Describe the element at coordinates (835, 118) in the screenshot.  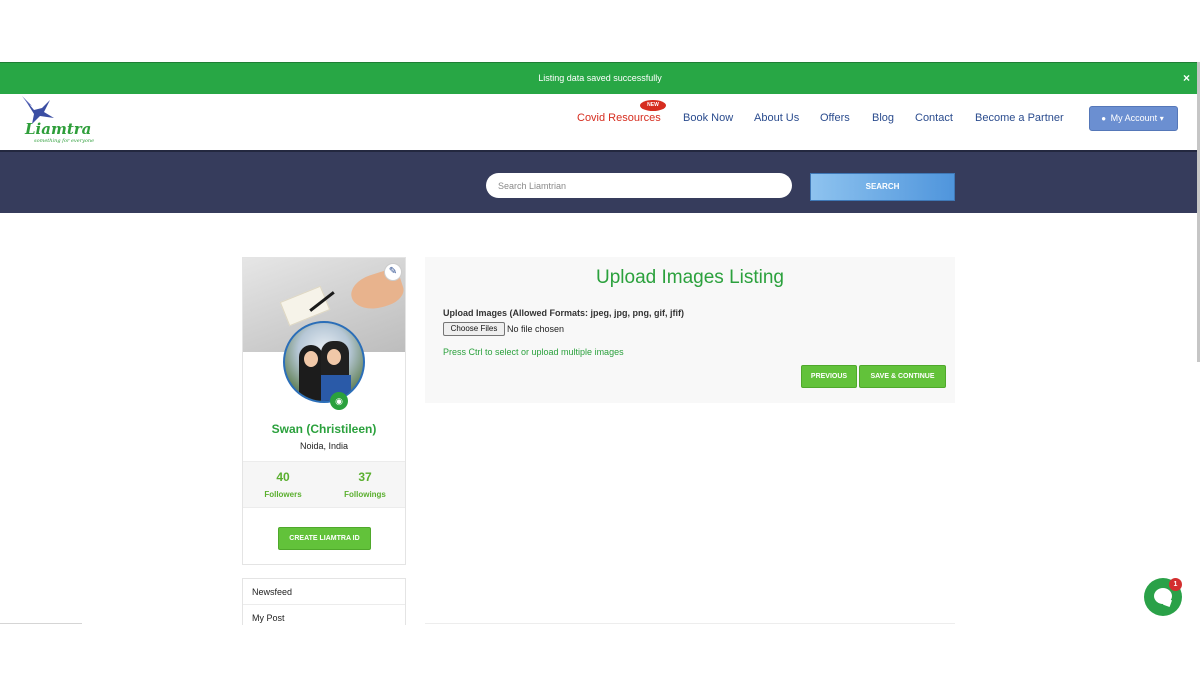
I see `nav-offers: Offers` at that location.